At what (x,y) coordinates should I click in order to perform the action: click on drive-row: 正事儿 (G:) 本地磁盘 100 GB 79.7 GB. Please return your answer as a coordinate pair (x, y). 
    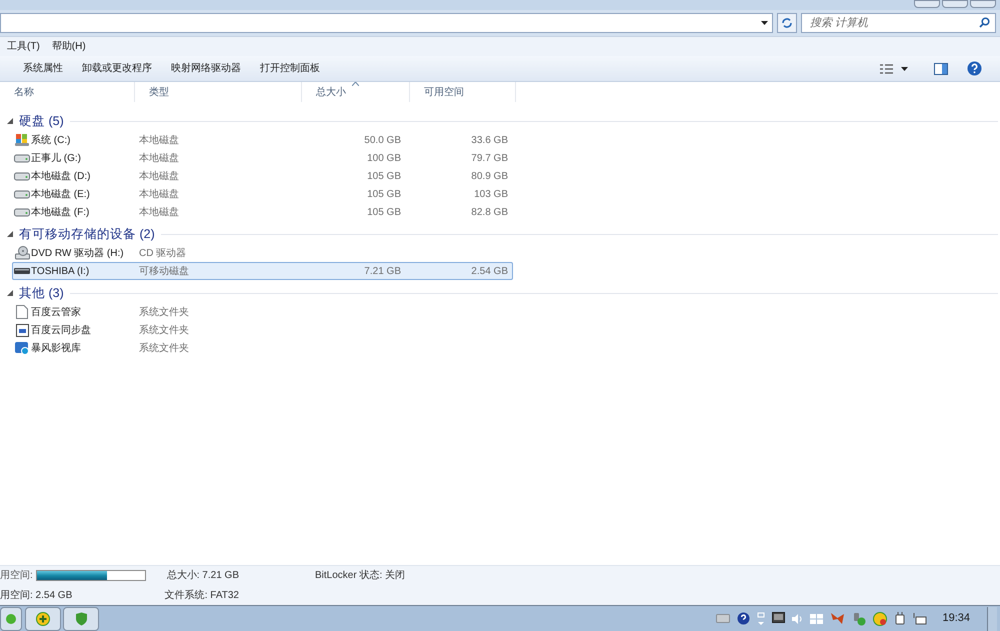
    Looking at the image, I should click on (262, 158).